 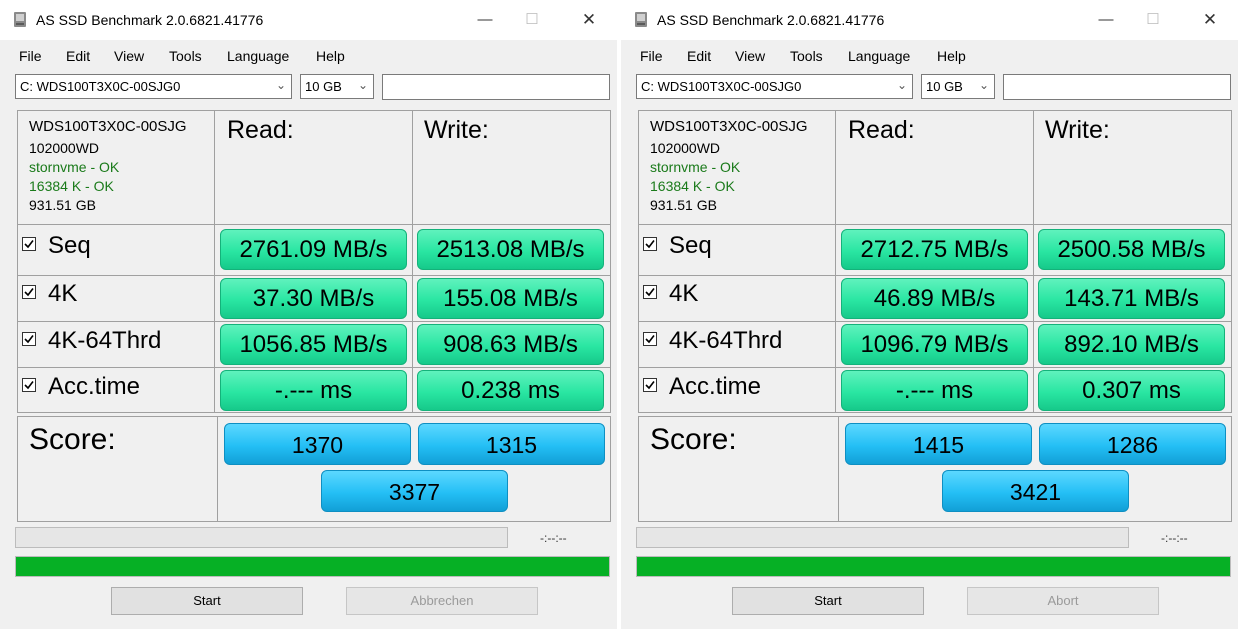 What do you see at coordinates (934, 249) in the screenshot?
I see `seq-read-value: 2712.75 MB/s` at bounding box center [934, 249].